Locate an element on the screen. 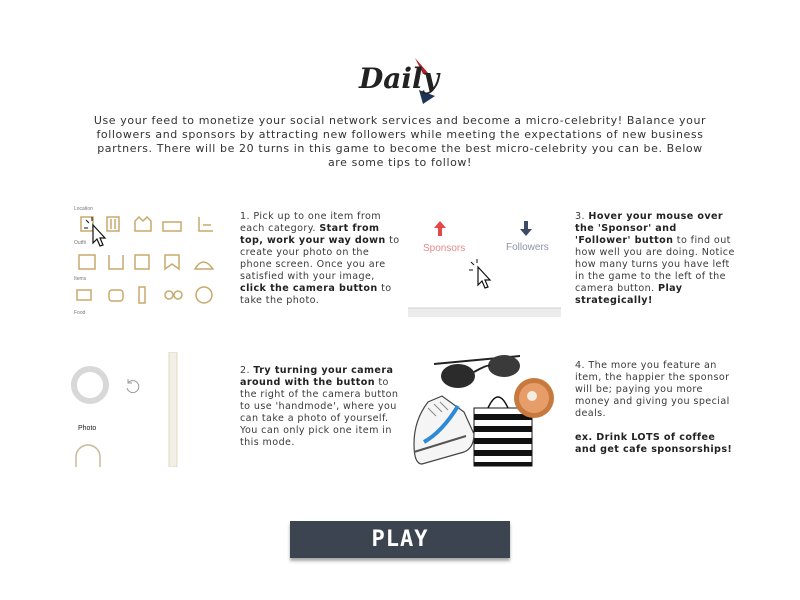  tip-1-bold-2: click the camera button is located at coordinates (309, 288).